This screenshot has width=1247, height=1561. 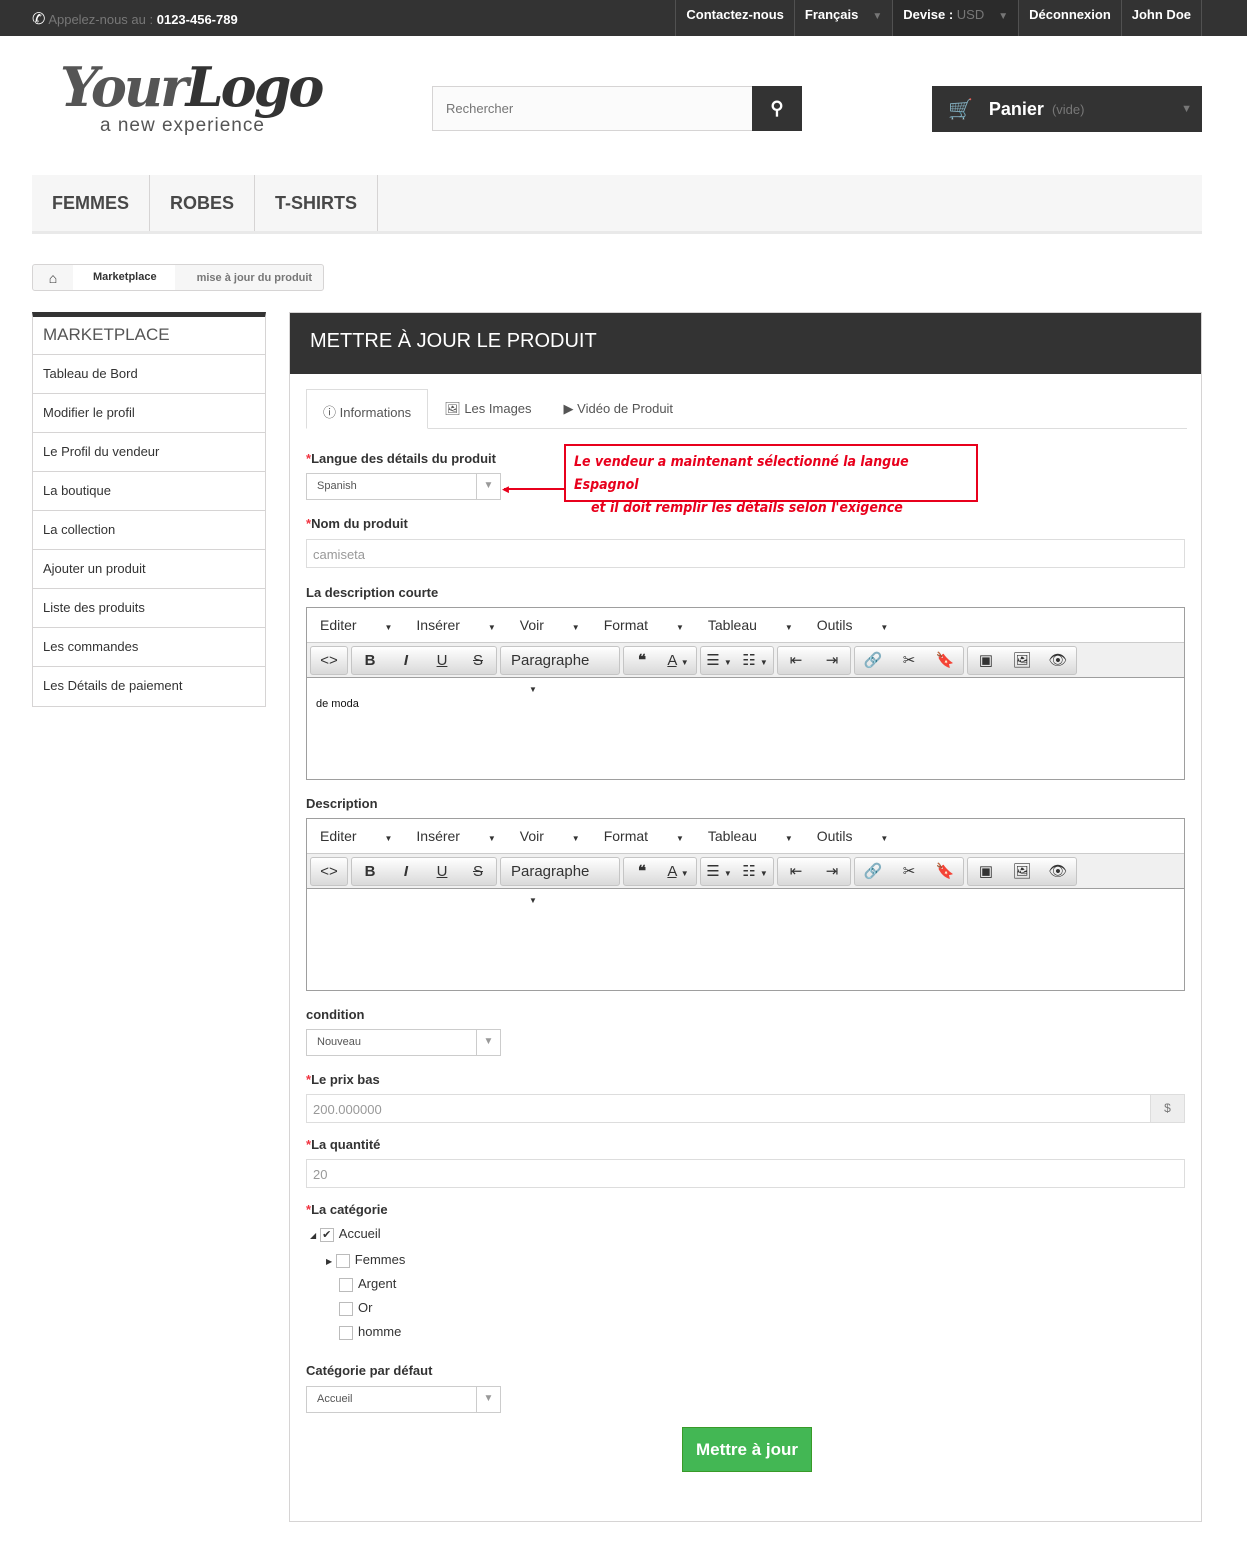 What do you see at coordinates (777, 108) in the screenshot?
I see `search-button: ⚲` at bounding box center [777, 108].